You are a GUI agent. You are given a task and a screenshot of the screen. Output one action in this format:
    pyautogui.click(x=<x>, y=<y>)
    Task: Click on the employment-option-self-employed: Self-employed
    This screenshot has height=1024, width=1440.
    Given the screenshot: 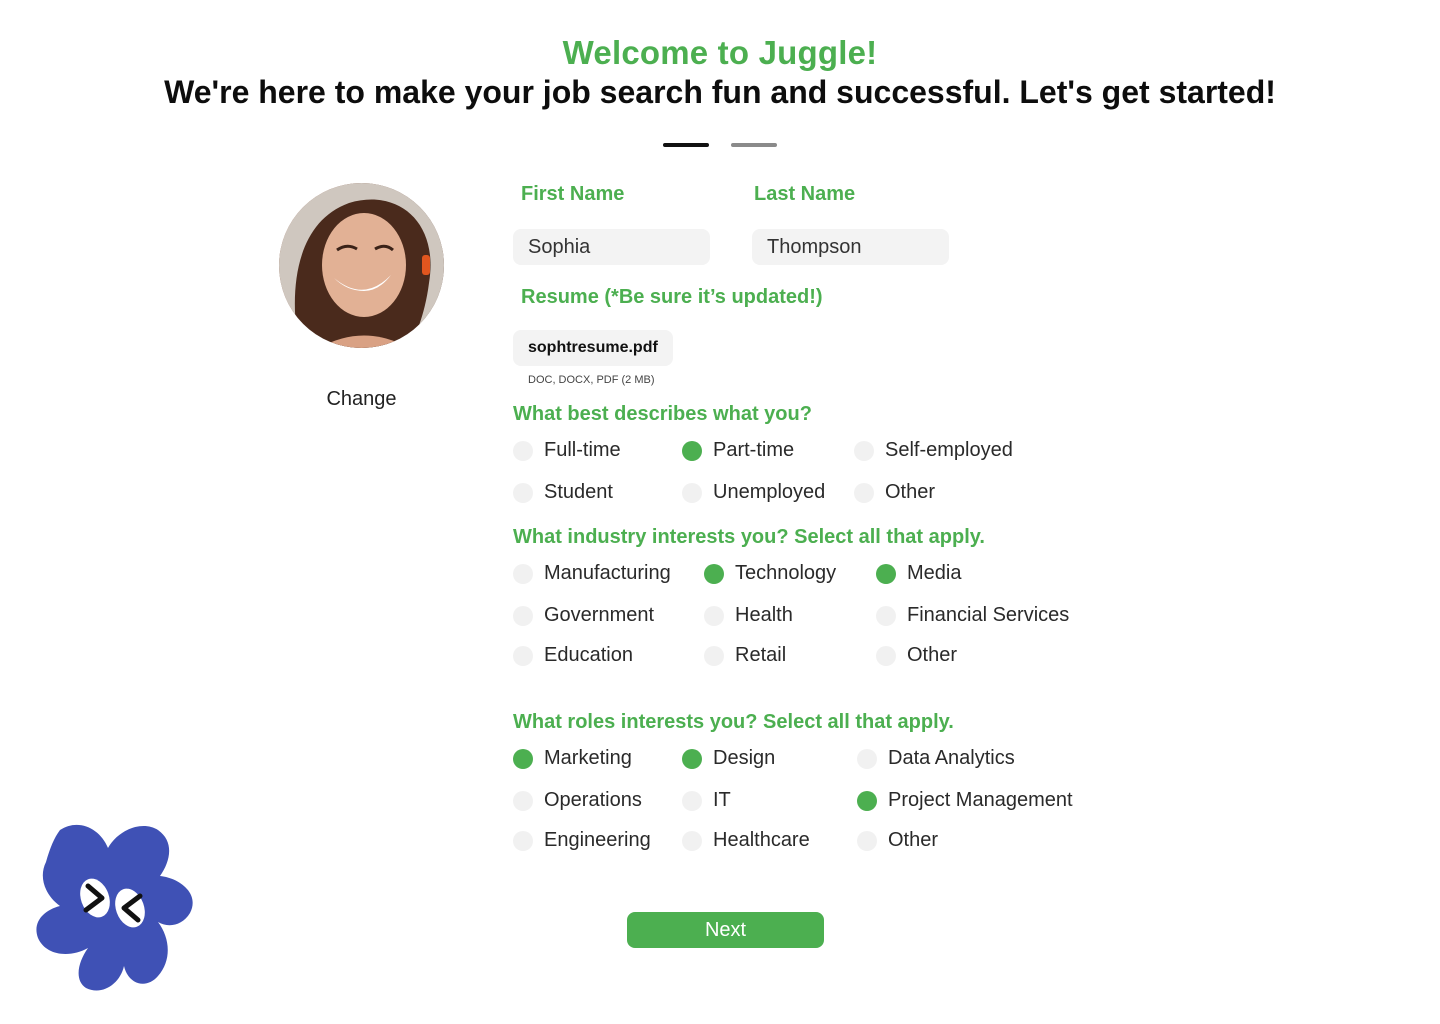 What is the action you would take?
    pyautogui.click(x=933, y=450)
    